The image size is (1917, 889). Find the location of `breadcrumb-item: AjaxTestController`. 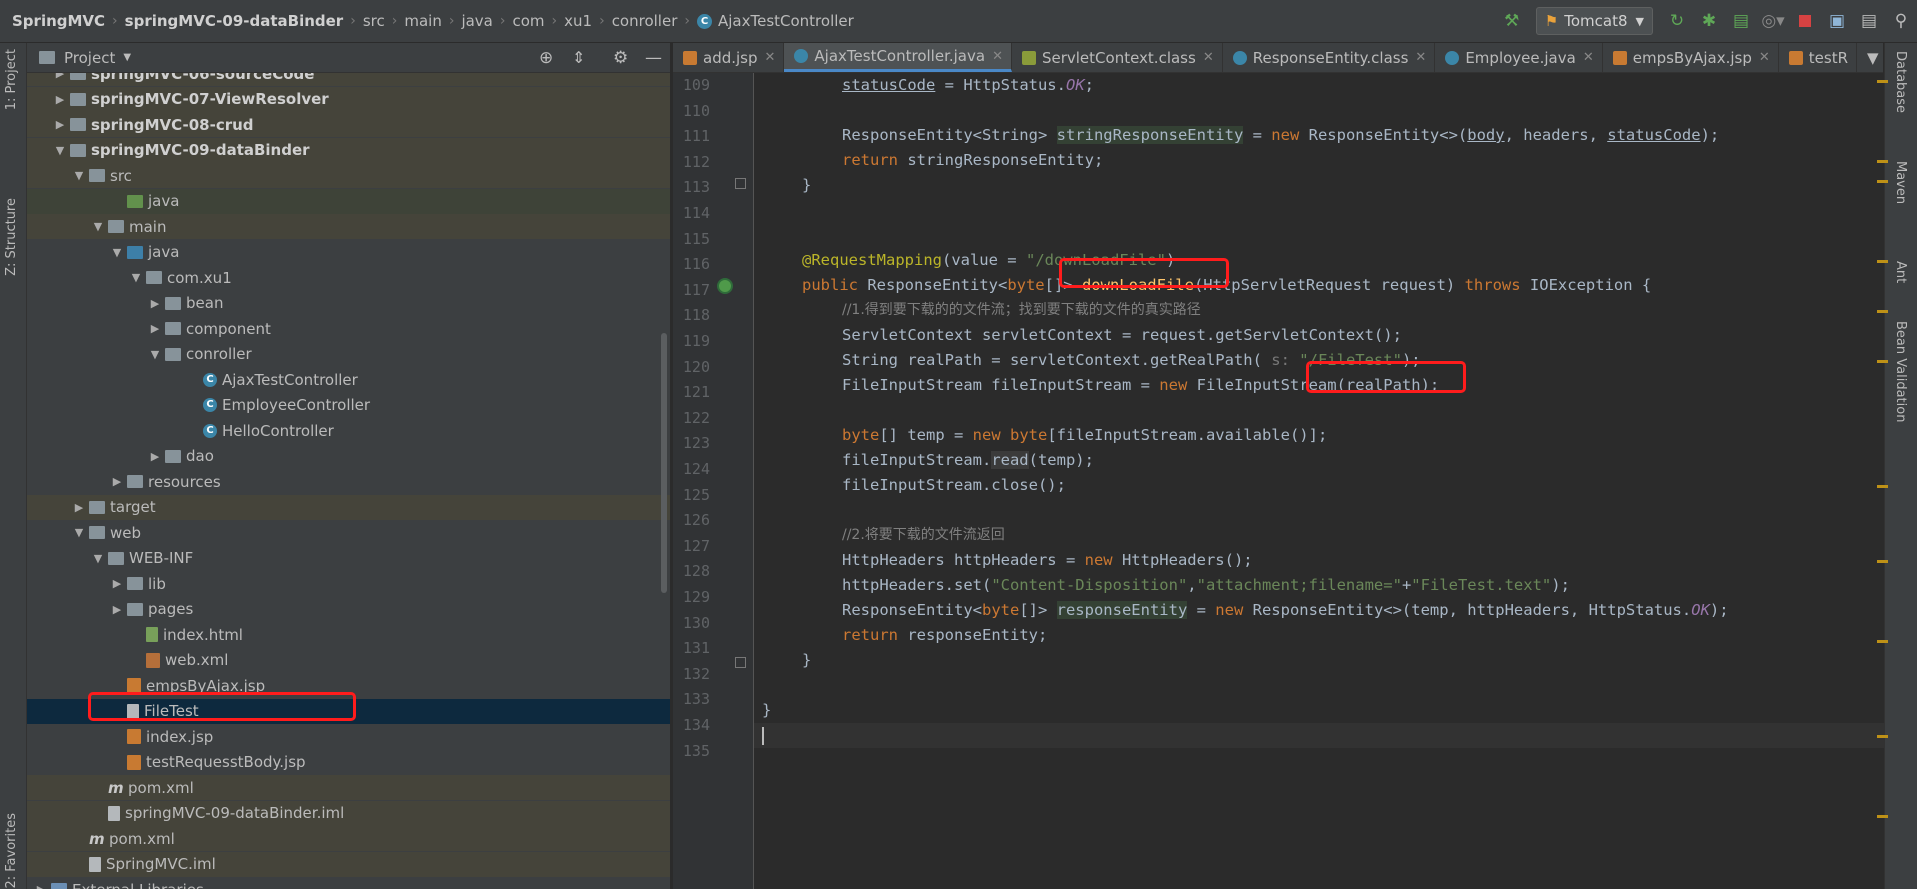

breadcrumb-item: AjaxTestController is located at coordinates (786, 21).